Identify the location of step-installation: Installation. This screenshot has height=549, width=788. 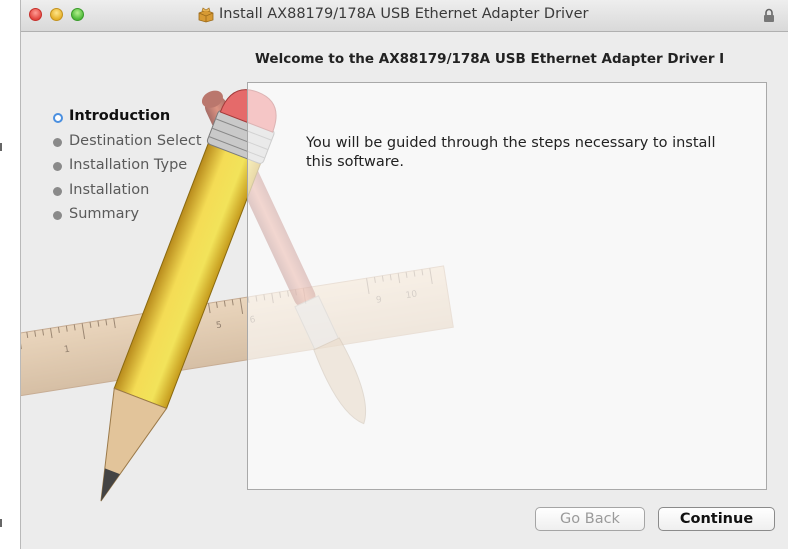
(127, 194).